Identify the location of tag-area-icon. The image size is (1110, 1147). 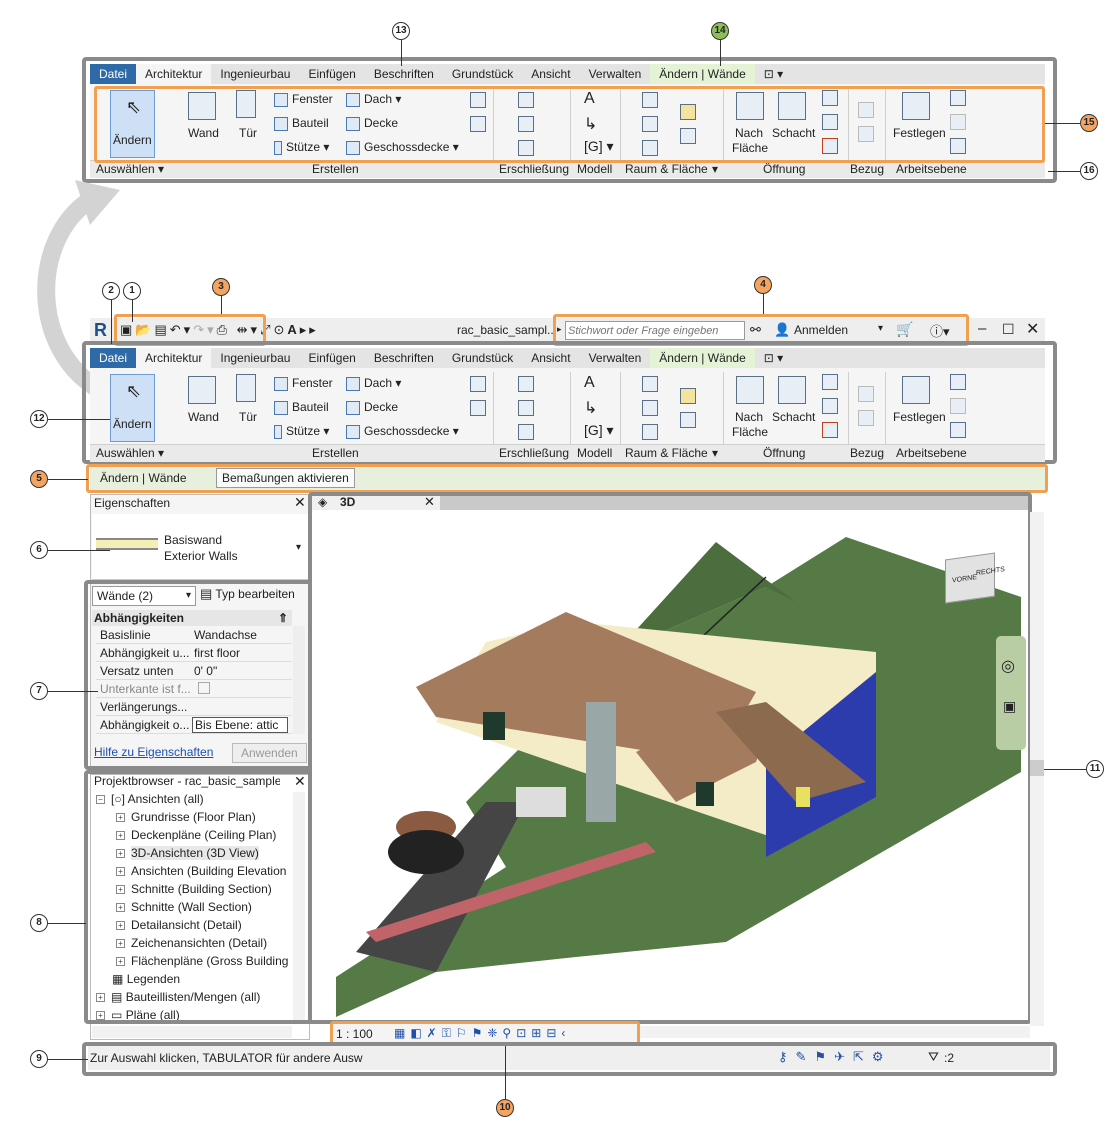
(688, 420).